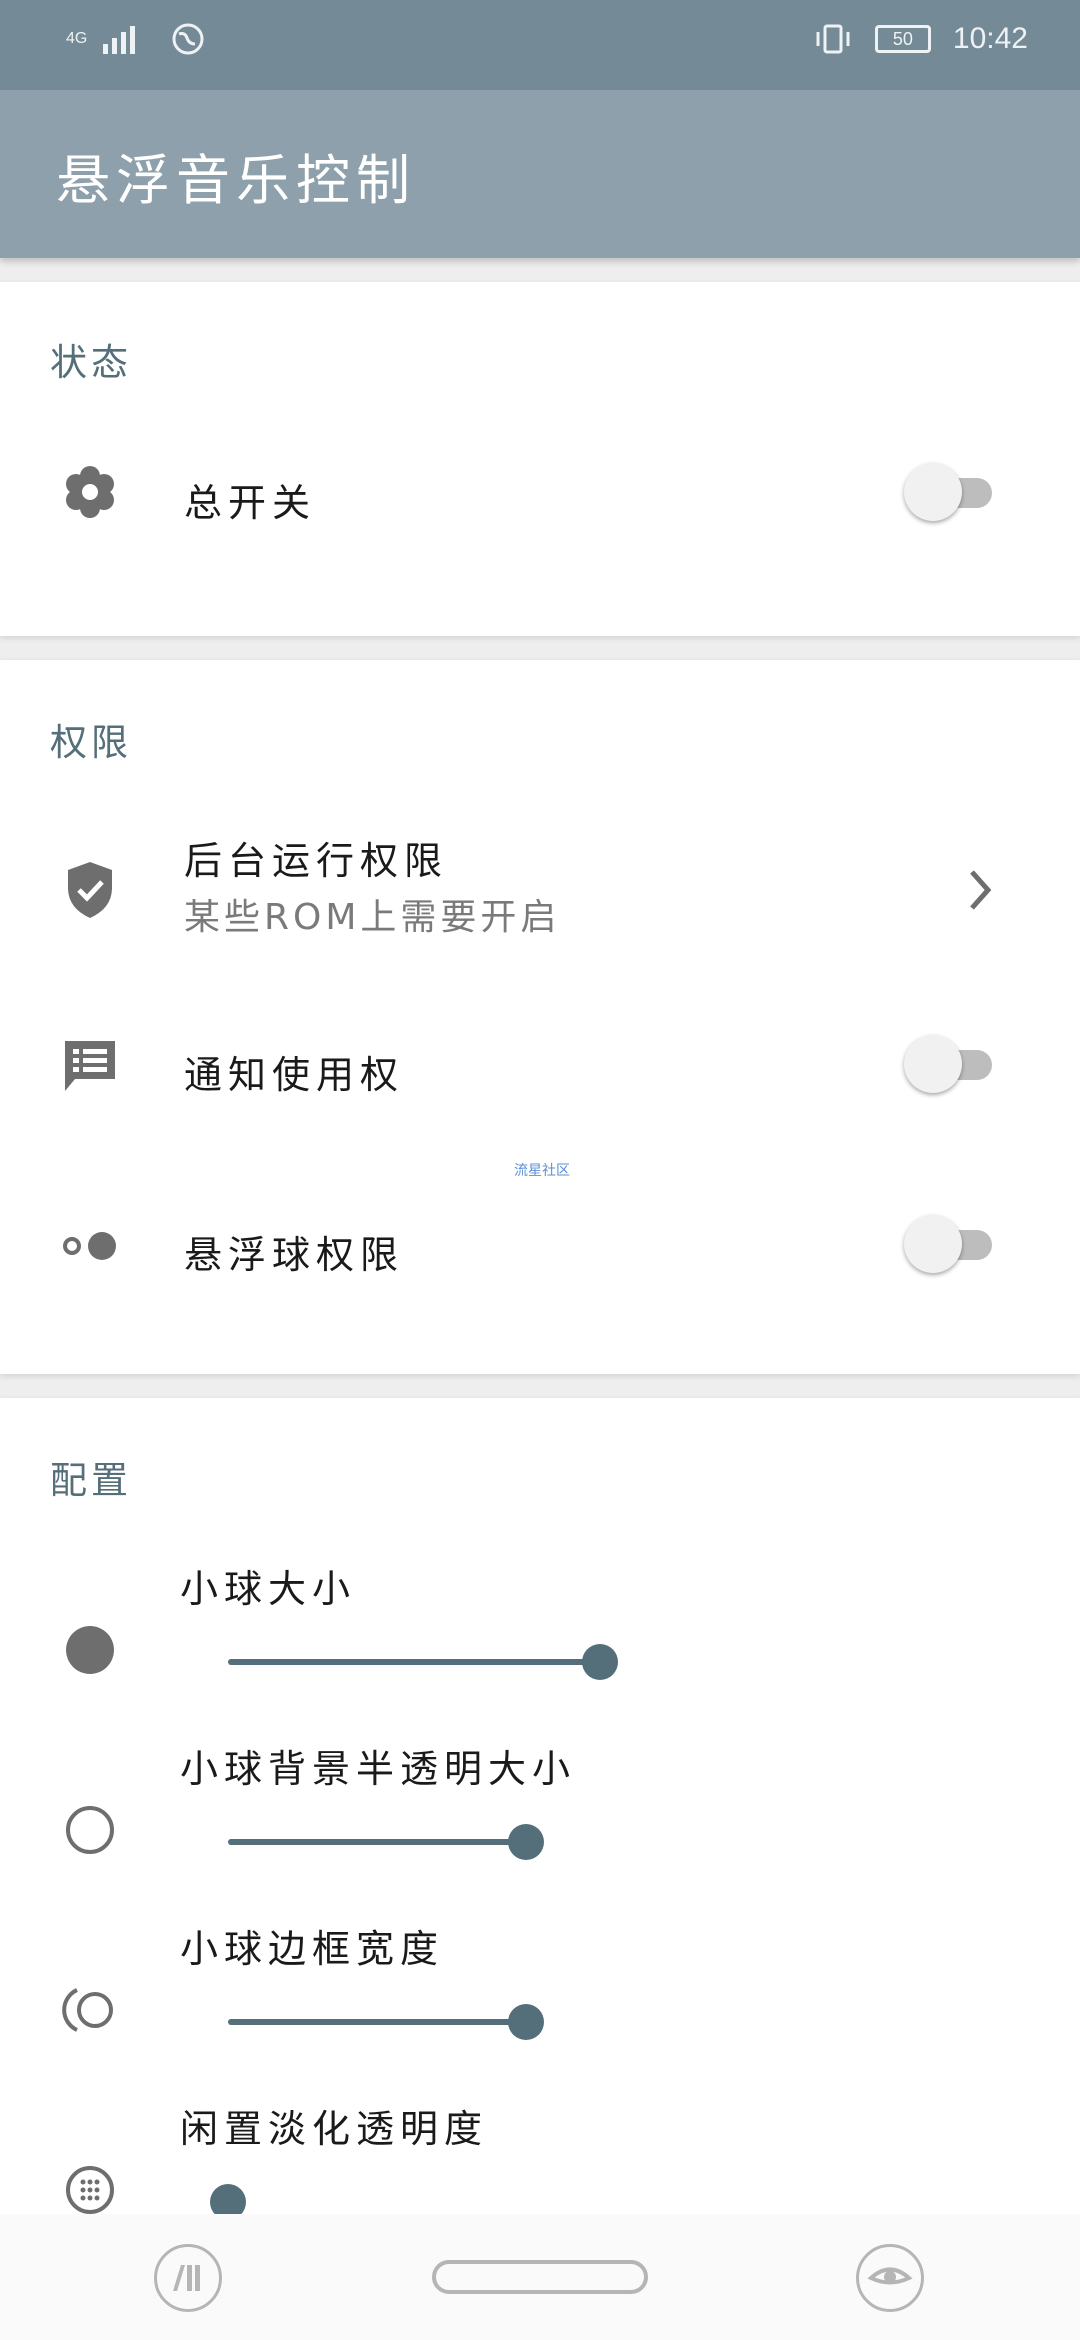 This screenshot has height=2340, width=1080. Describe the element at coordinates (90, 1246) in the screenshot. I see `toggle-dots-icon` at that location.